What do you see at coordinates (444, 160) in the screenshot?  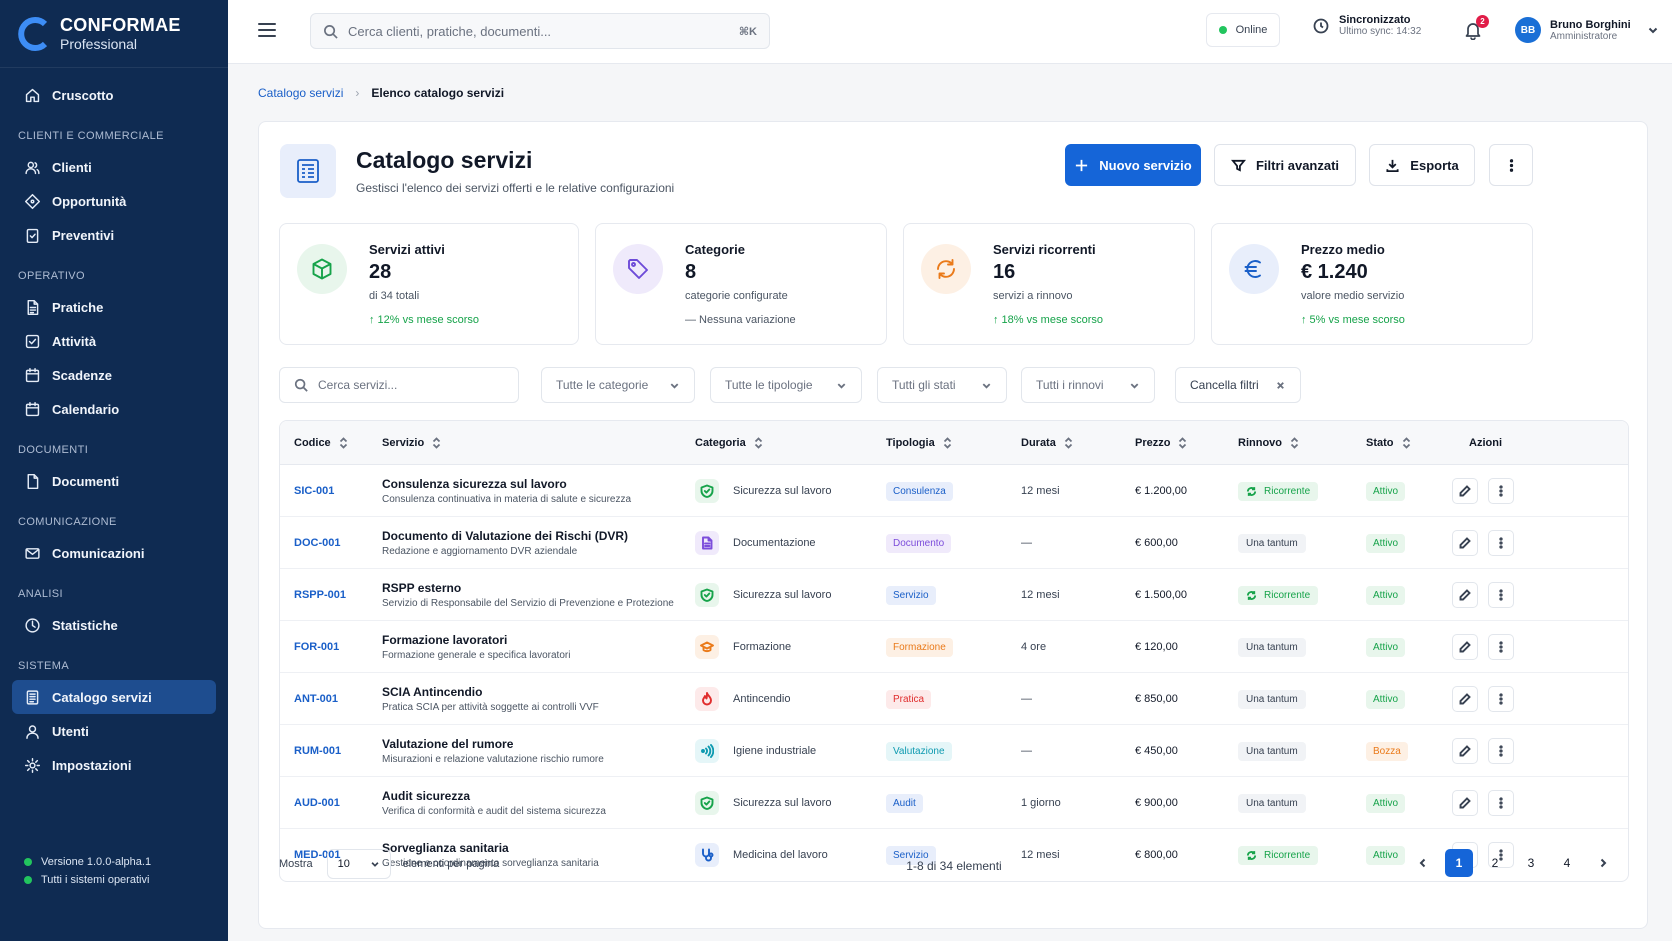 I see `page-title: Catalogo servizi` at bounding box center [444, 160].